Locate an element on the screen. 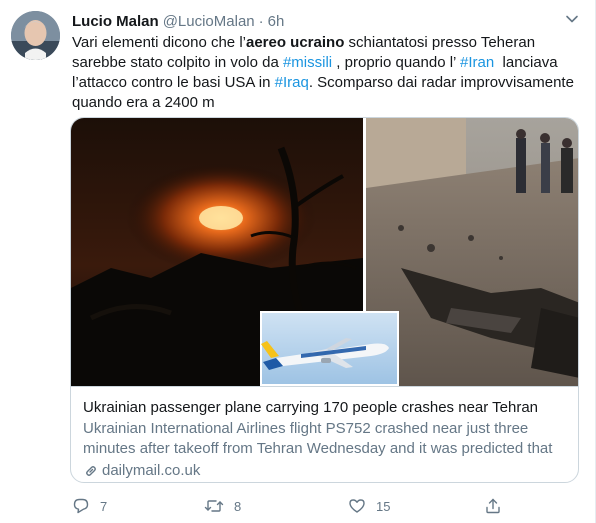 The width and height of the screenshot is (596, 523). share-icon is located at coordinates (498, 506).